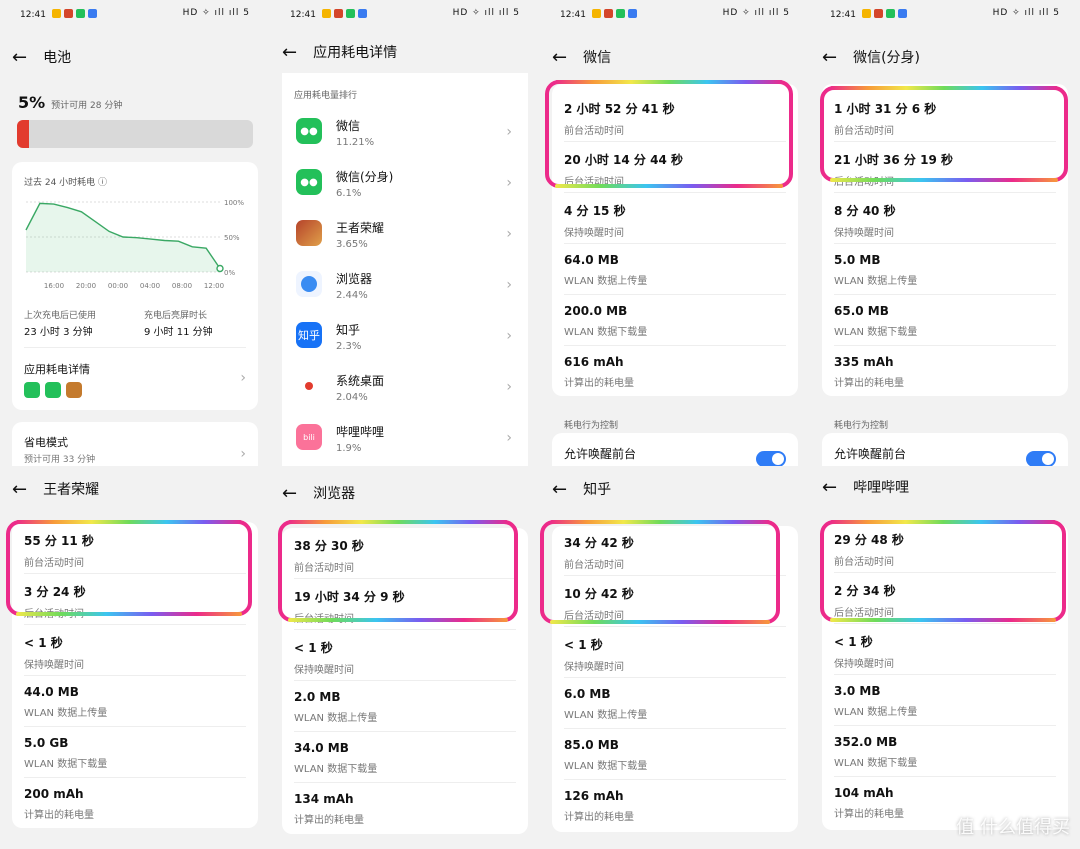  I want to click on wechat-icon, so click(32, 390).